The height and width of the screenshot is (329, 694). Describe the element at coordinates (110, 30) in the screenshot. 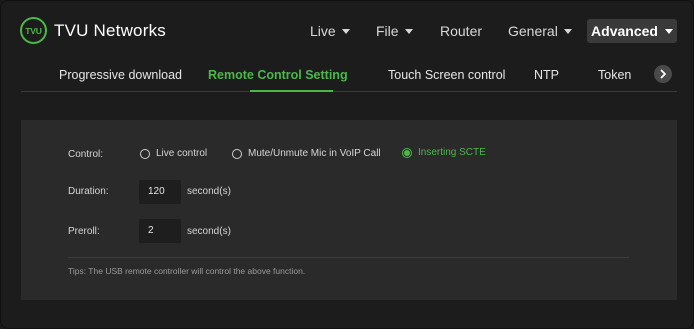

I see `brand-name: TVU Networks` at that location.